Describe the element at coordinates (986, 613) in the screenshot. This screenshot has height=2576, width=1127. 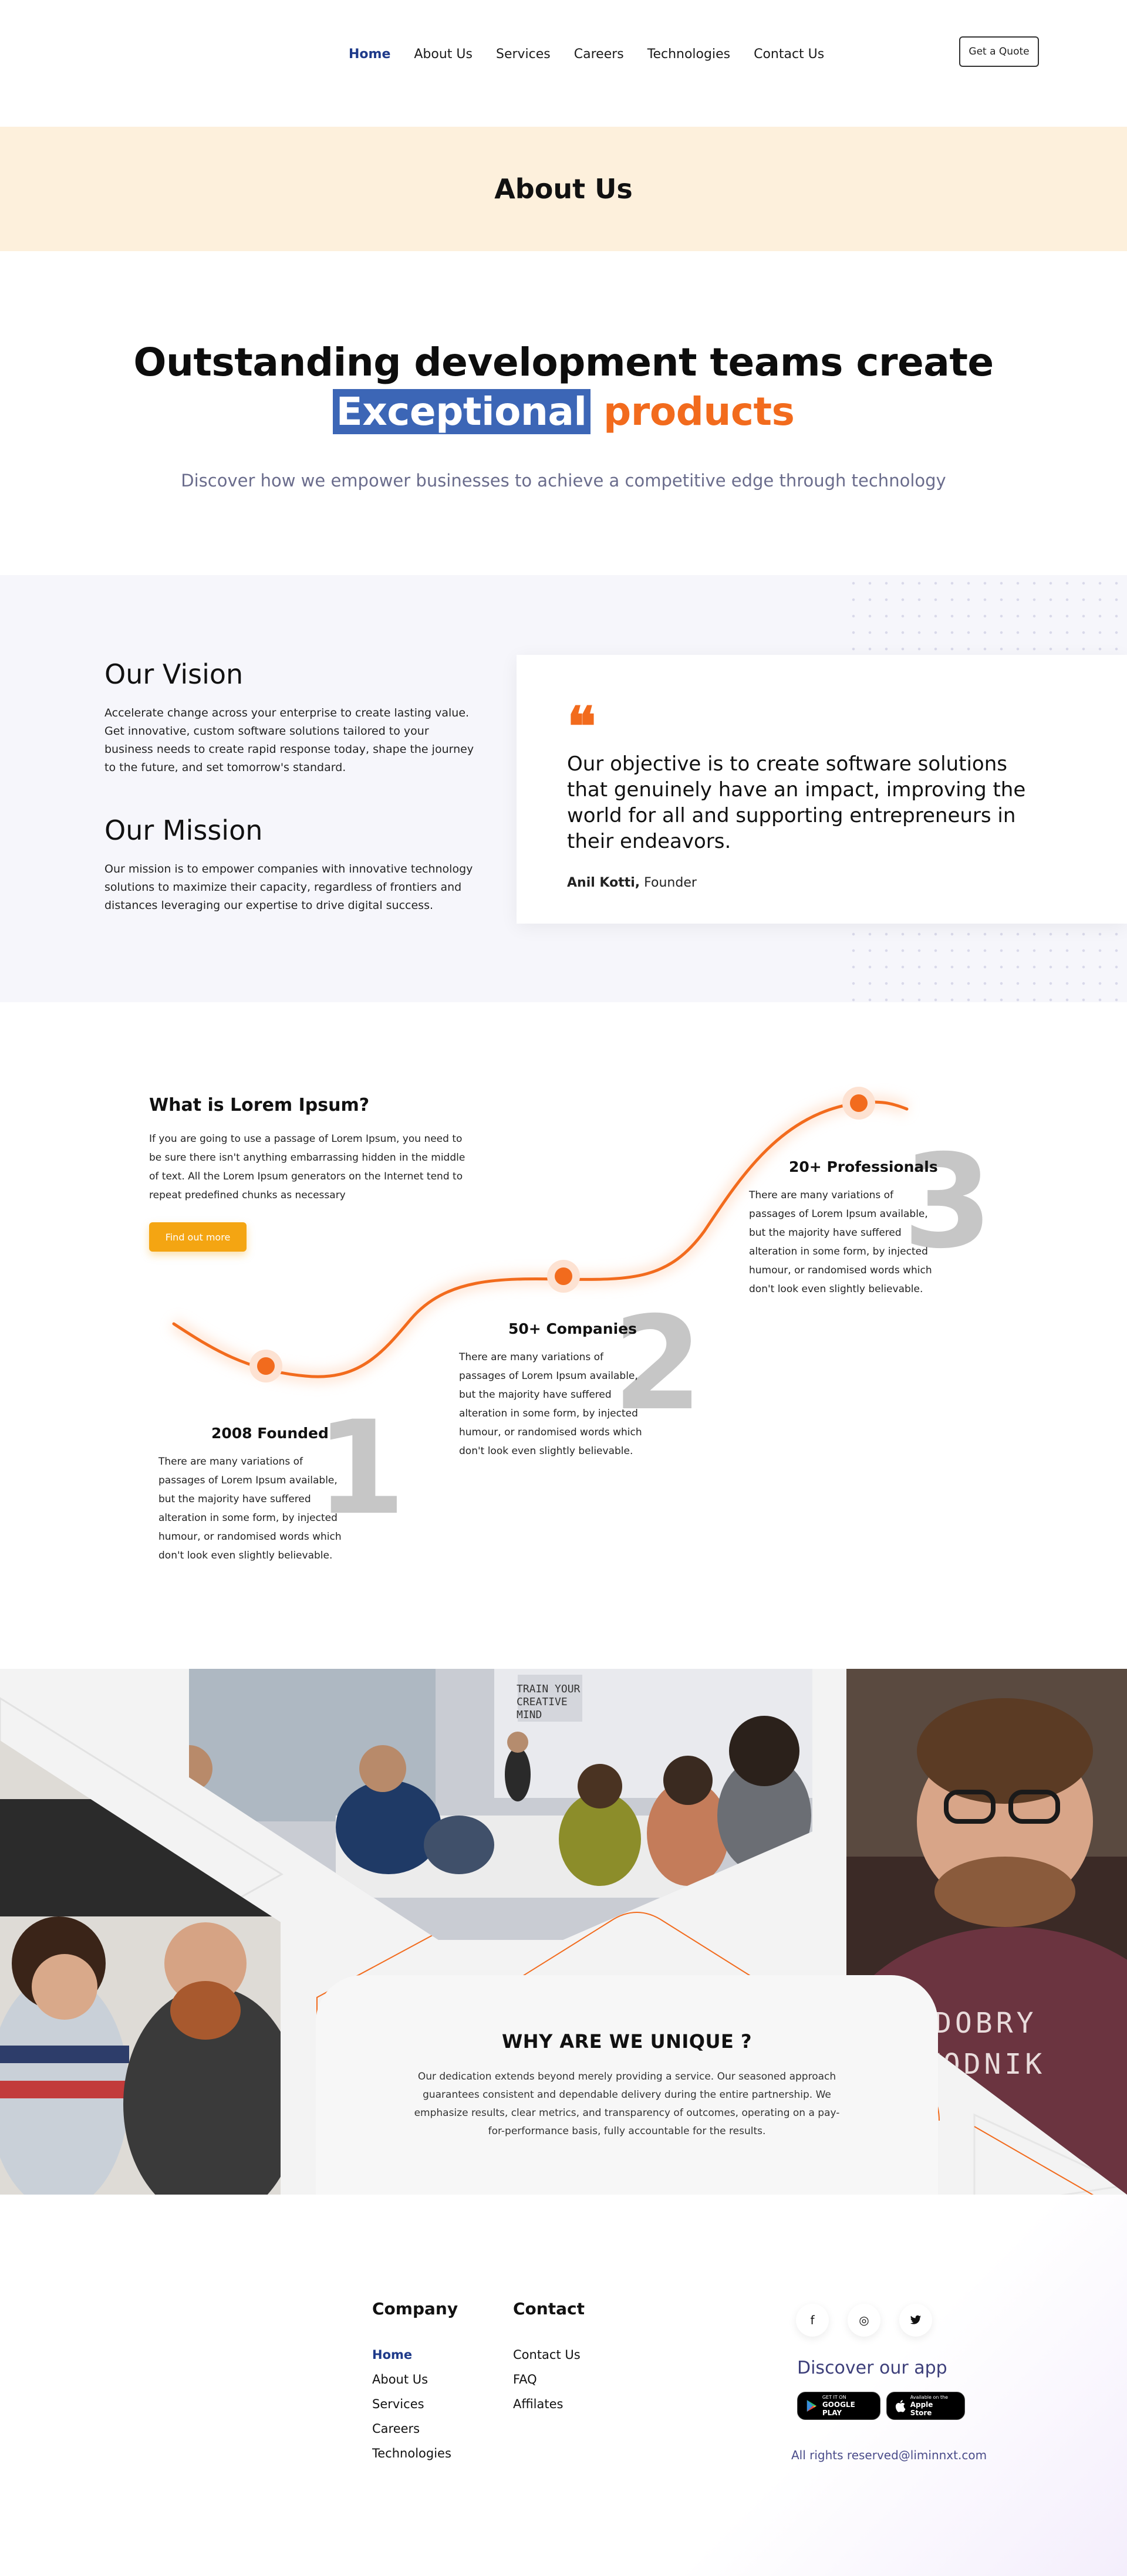
I see `dot-pattern-top` at that location.